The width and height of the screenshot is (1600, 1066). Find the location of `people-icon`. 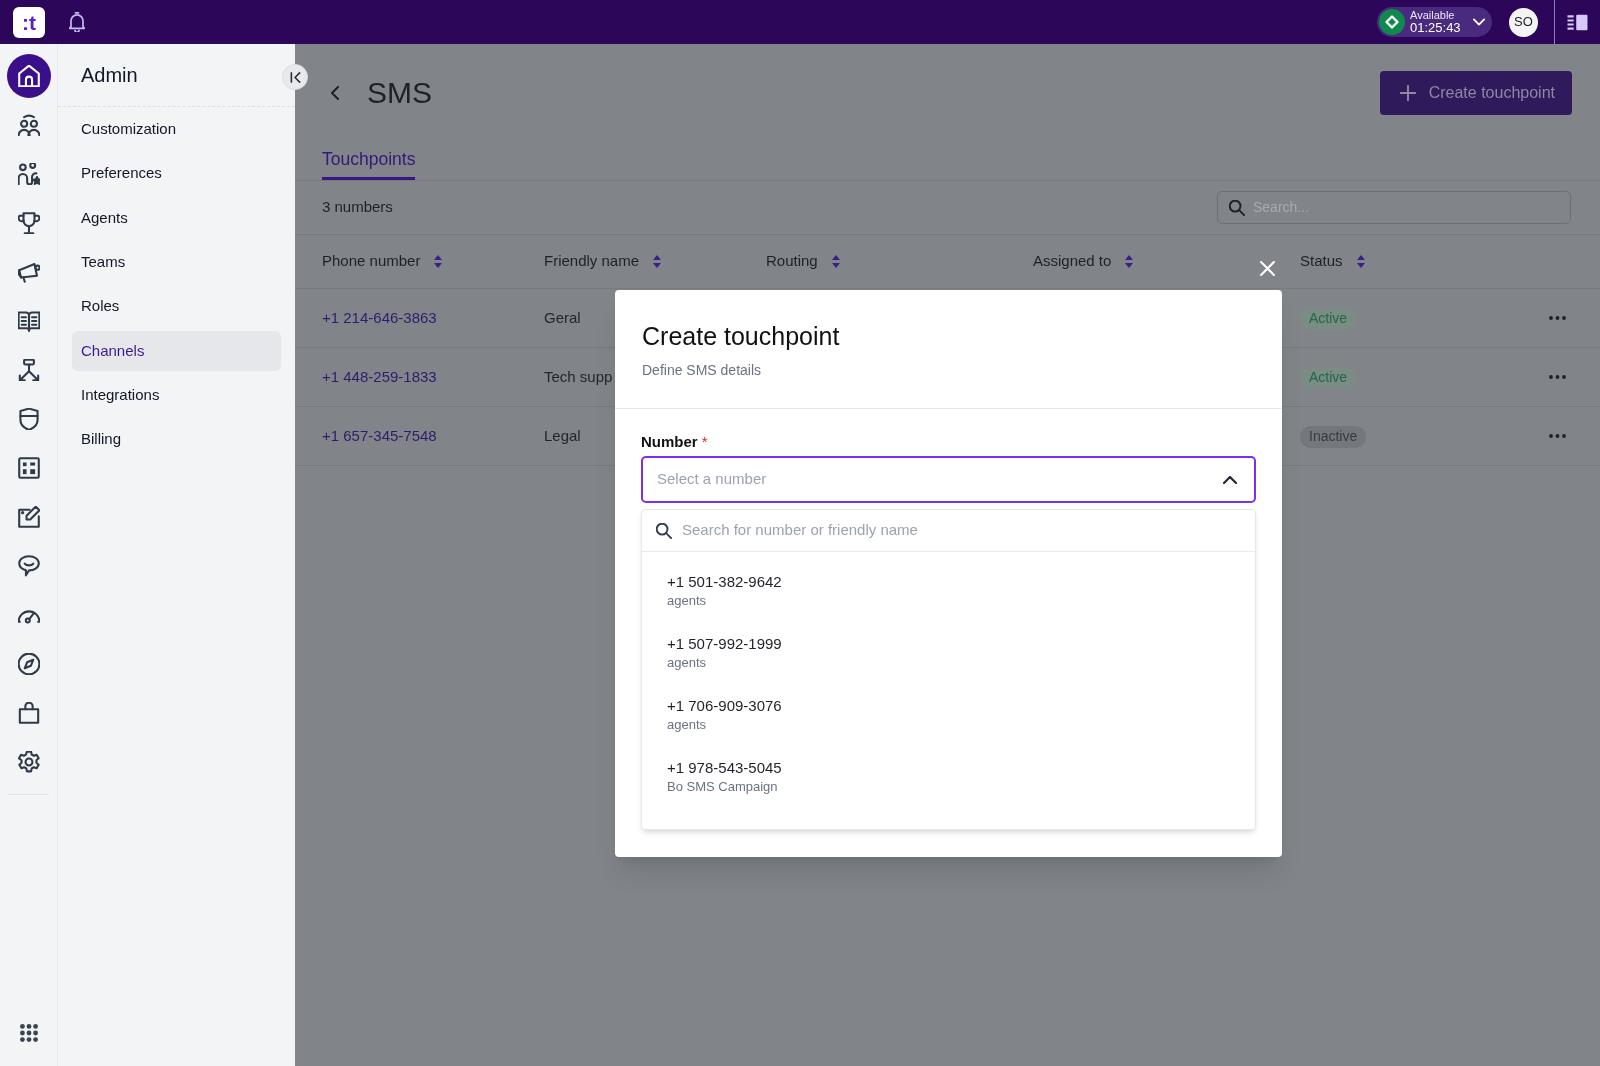

people-icon is located at coordinates (28, 125).